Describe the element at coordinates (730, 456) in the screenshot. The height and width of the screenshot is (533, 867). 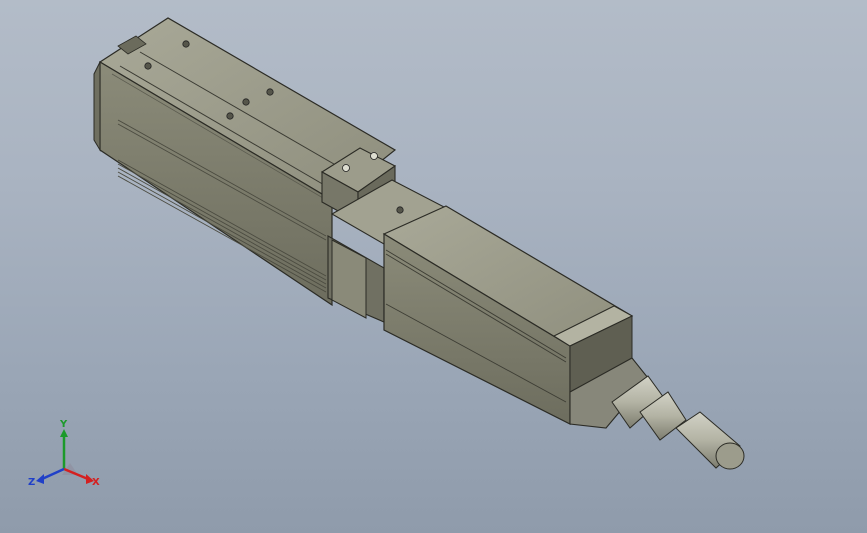
I see `gland-end` at that location.